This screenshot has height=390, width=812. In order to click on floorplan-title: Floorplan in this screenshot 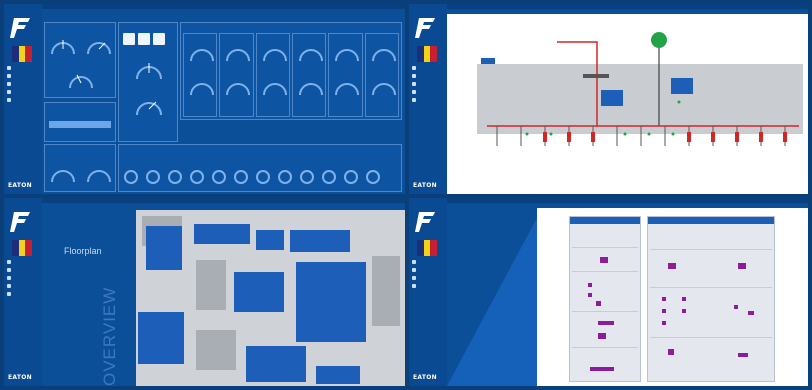, I will do `click(83, 251)`.